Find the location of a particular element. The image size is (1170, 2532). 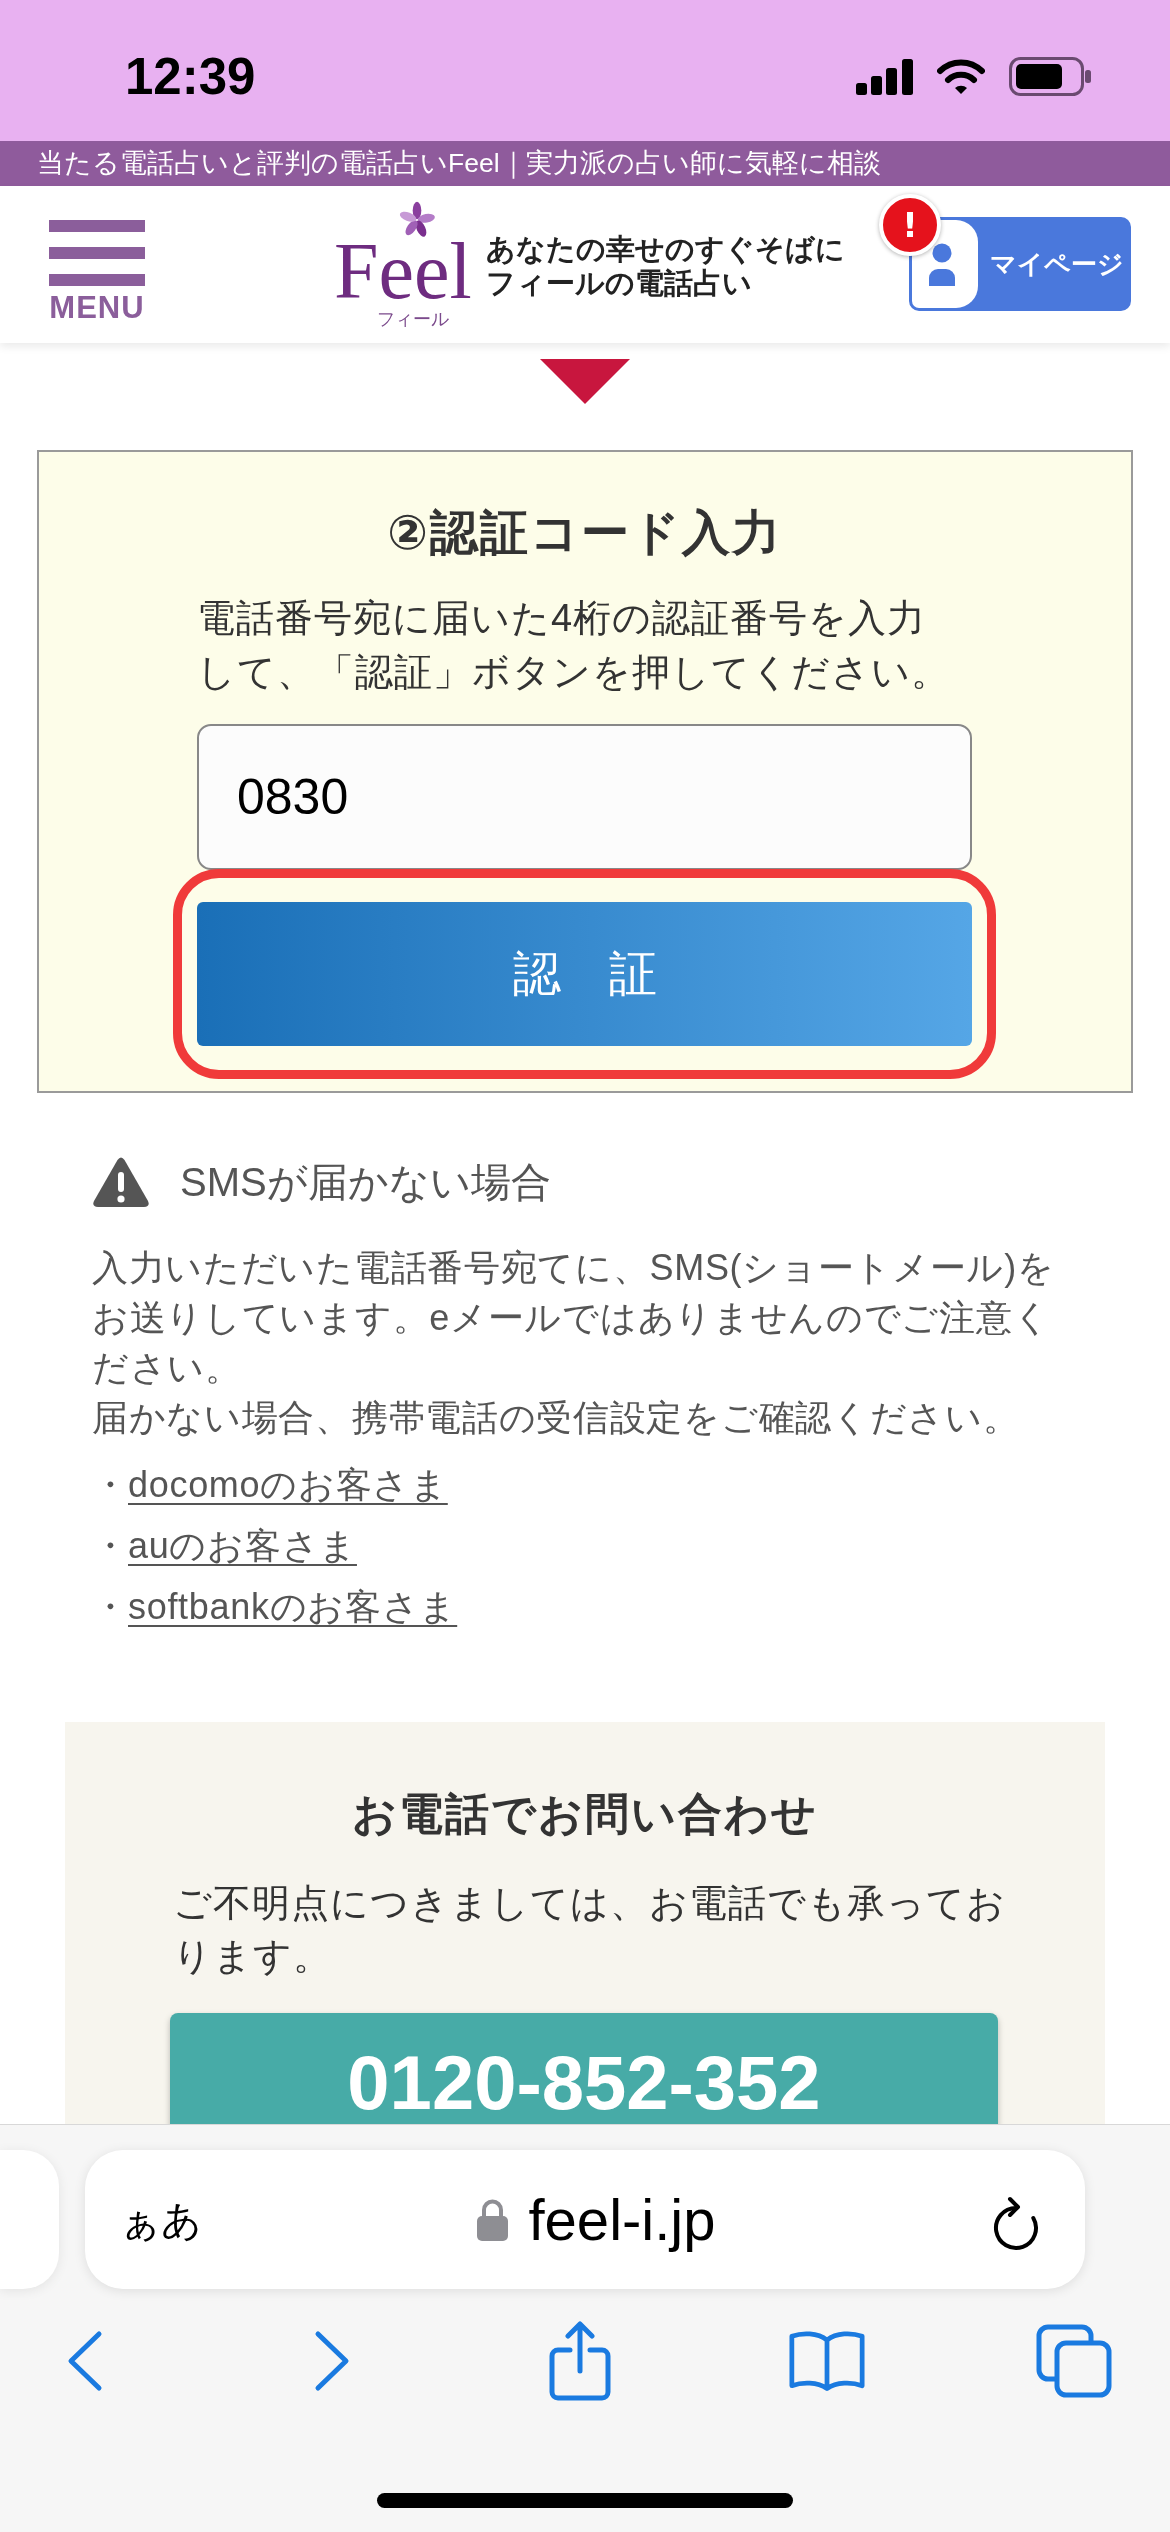

url-text: feel-i.jp is located at coordinates (622, 2219).